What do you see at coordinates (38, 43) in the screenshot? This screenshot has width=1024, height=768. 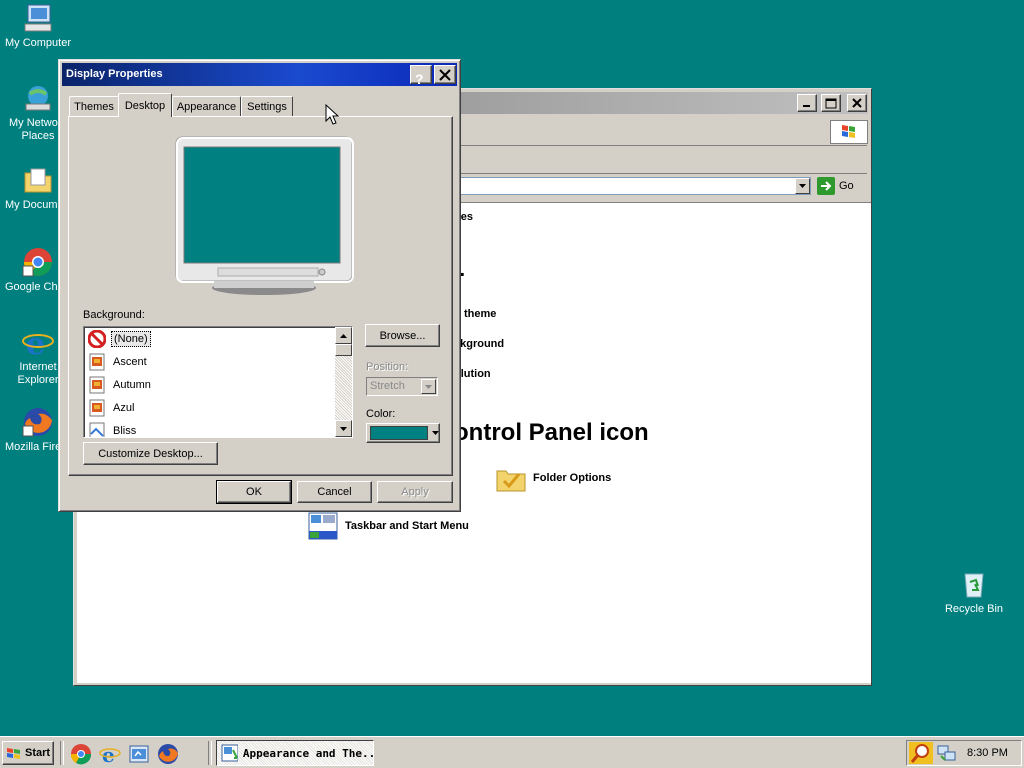 I see `desktop-icon-label: My Computer` at bounding box center [38, 43].